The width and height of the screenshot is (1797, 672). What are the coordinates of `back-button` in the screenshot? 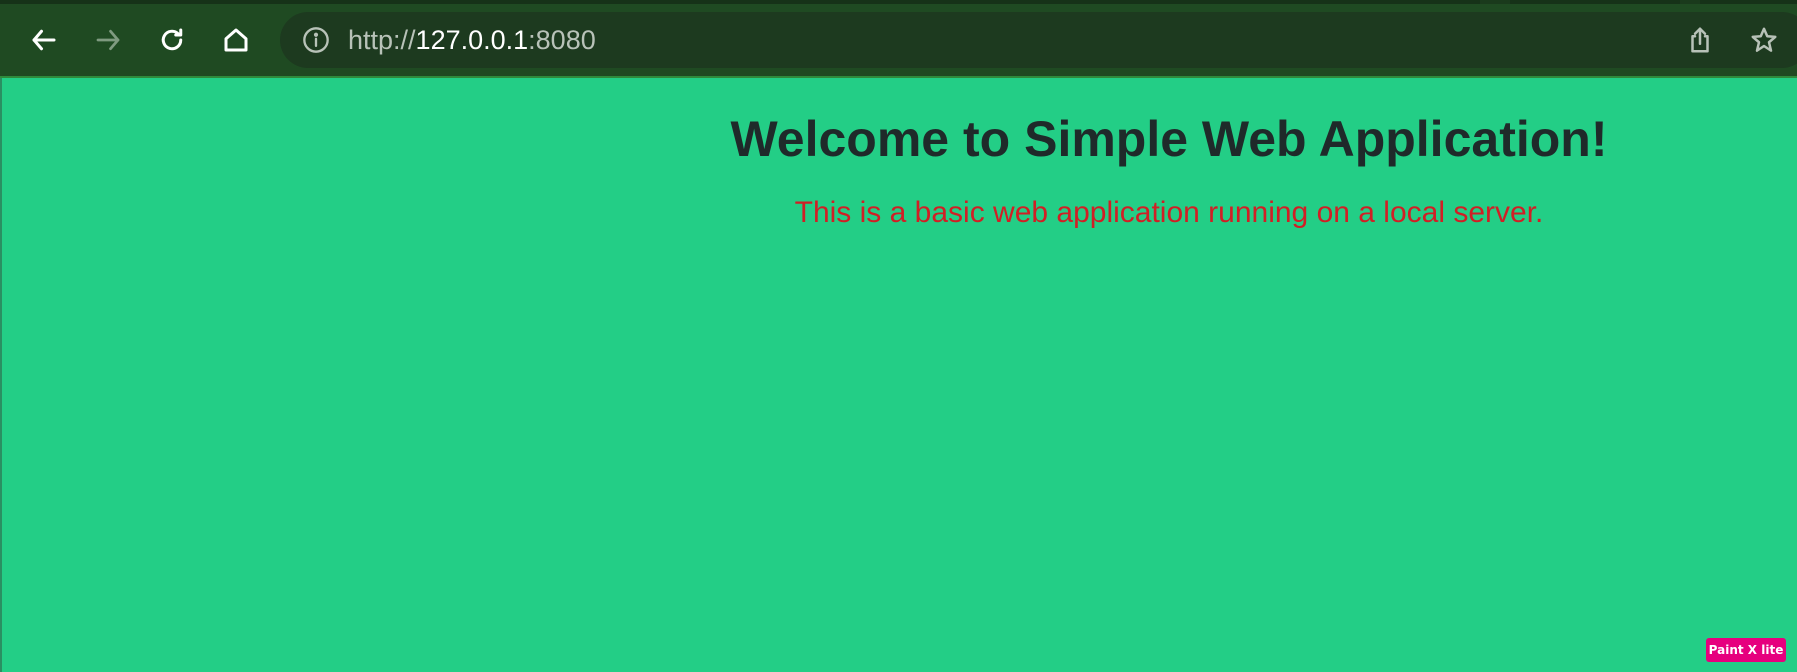 It's located at (44, 40).